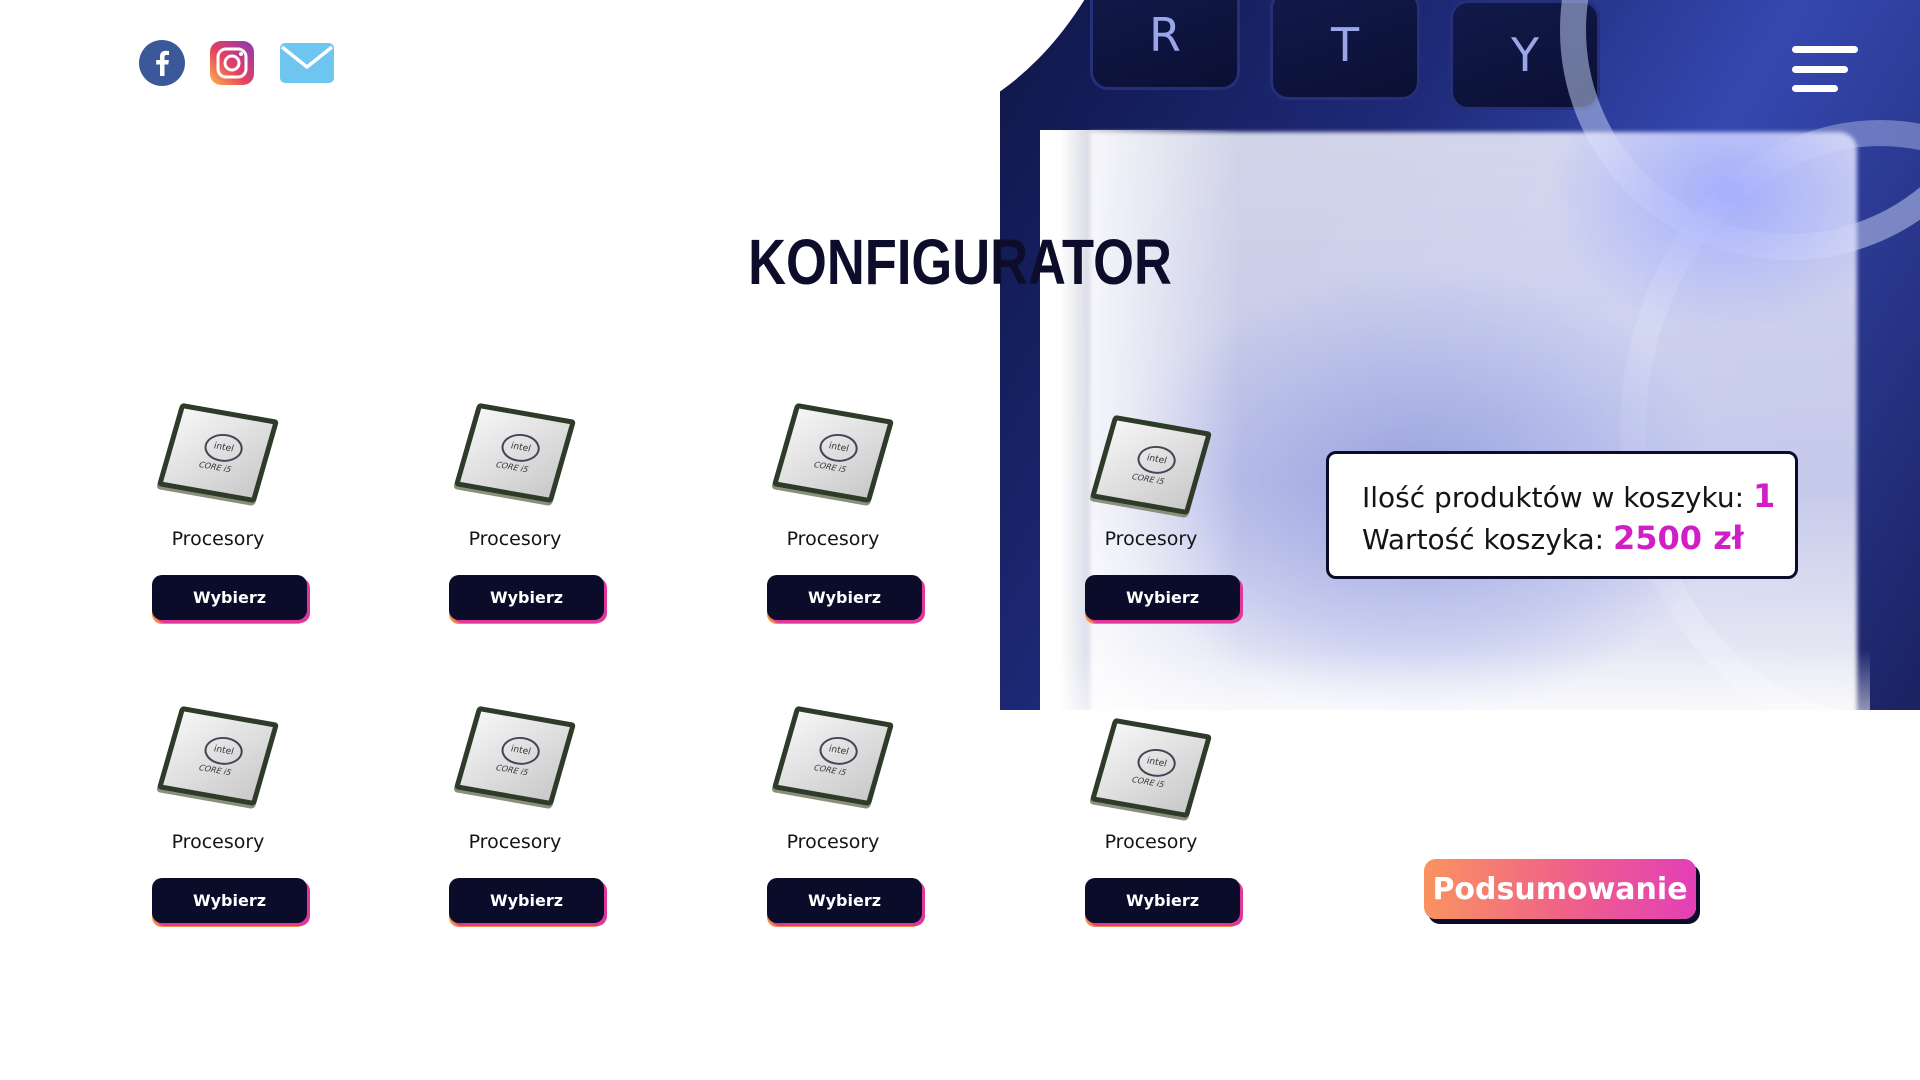 This screenshot has width=1920, height=1080. I want to click on cart-count-row: Ilość produktów w koszyku: 1, so click(1578, 497).